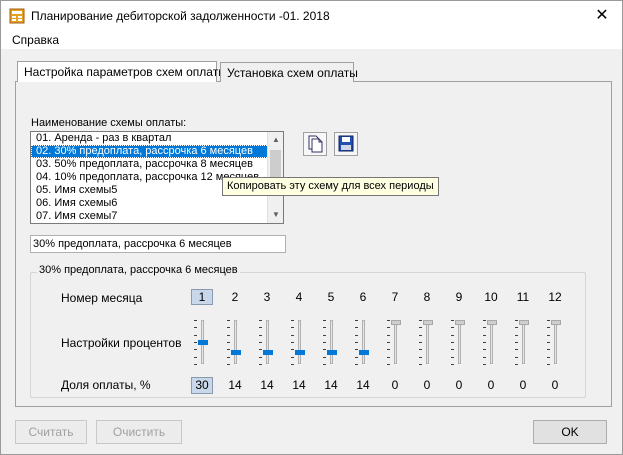  What do you see at coordinates (17, 16) in the screenshot?
I see `app-icon` at bounding box center [17, 16].